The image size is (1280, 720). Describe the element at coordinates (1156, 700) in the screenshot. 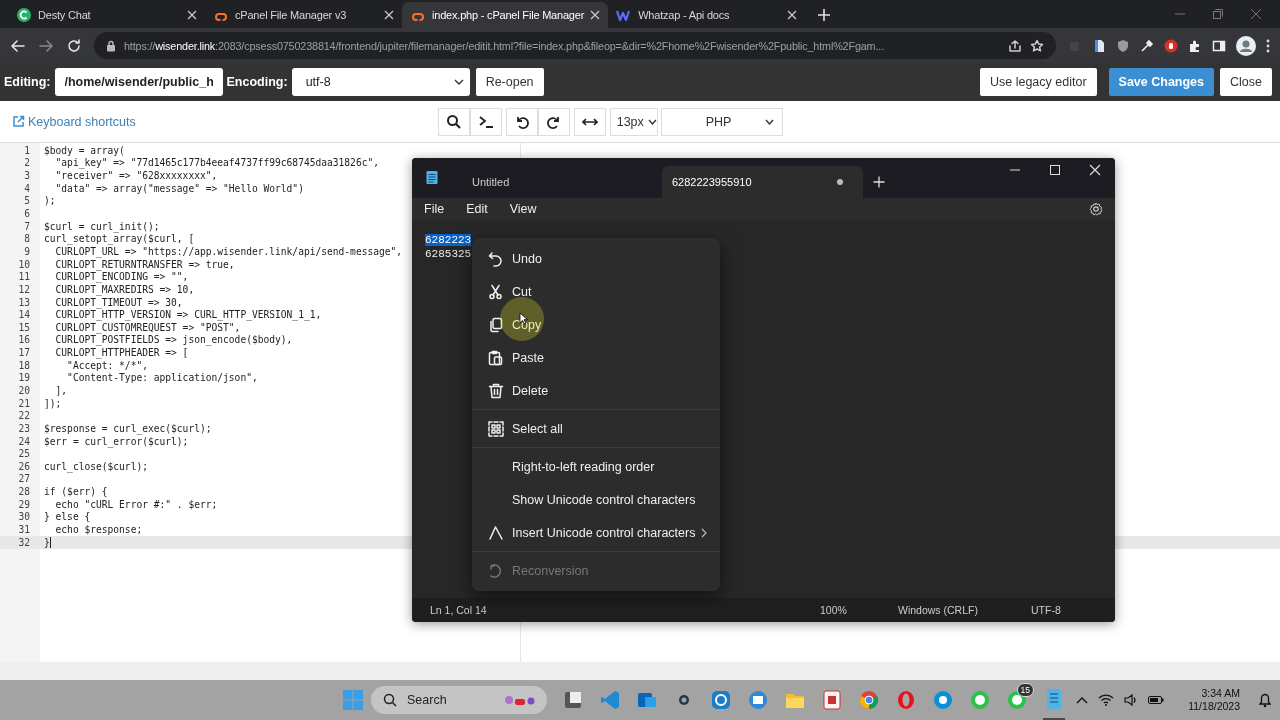

I see `battery-icon` at that location.